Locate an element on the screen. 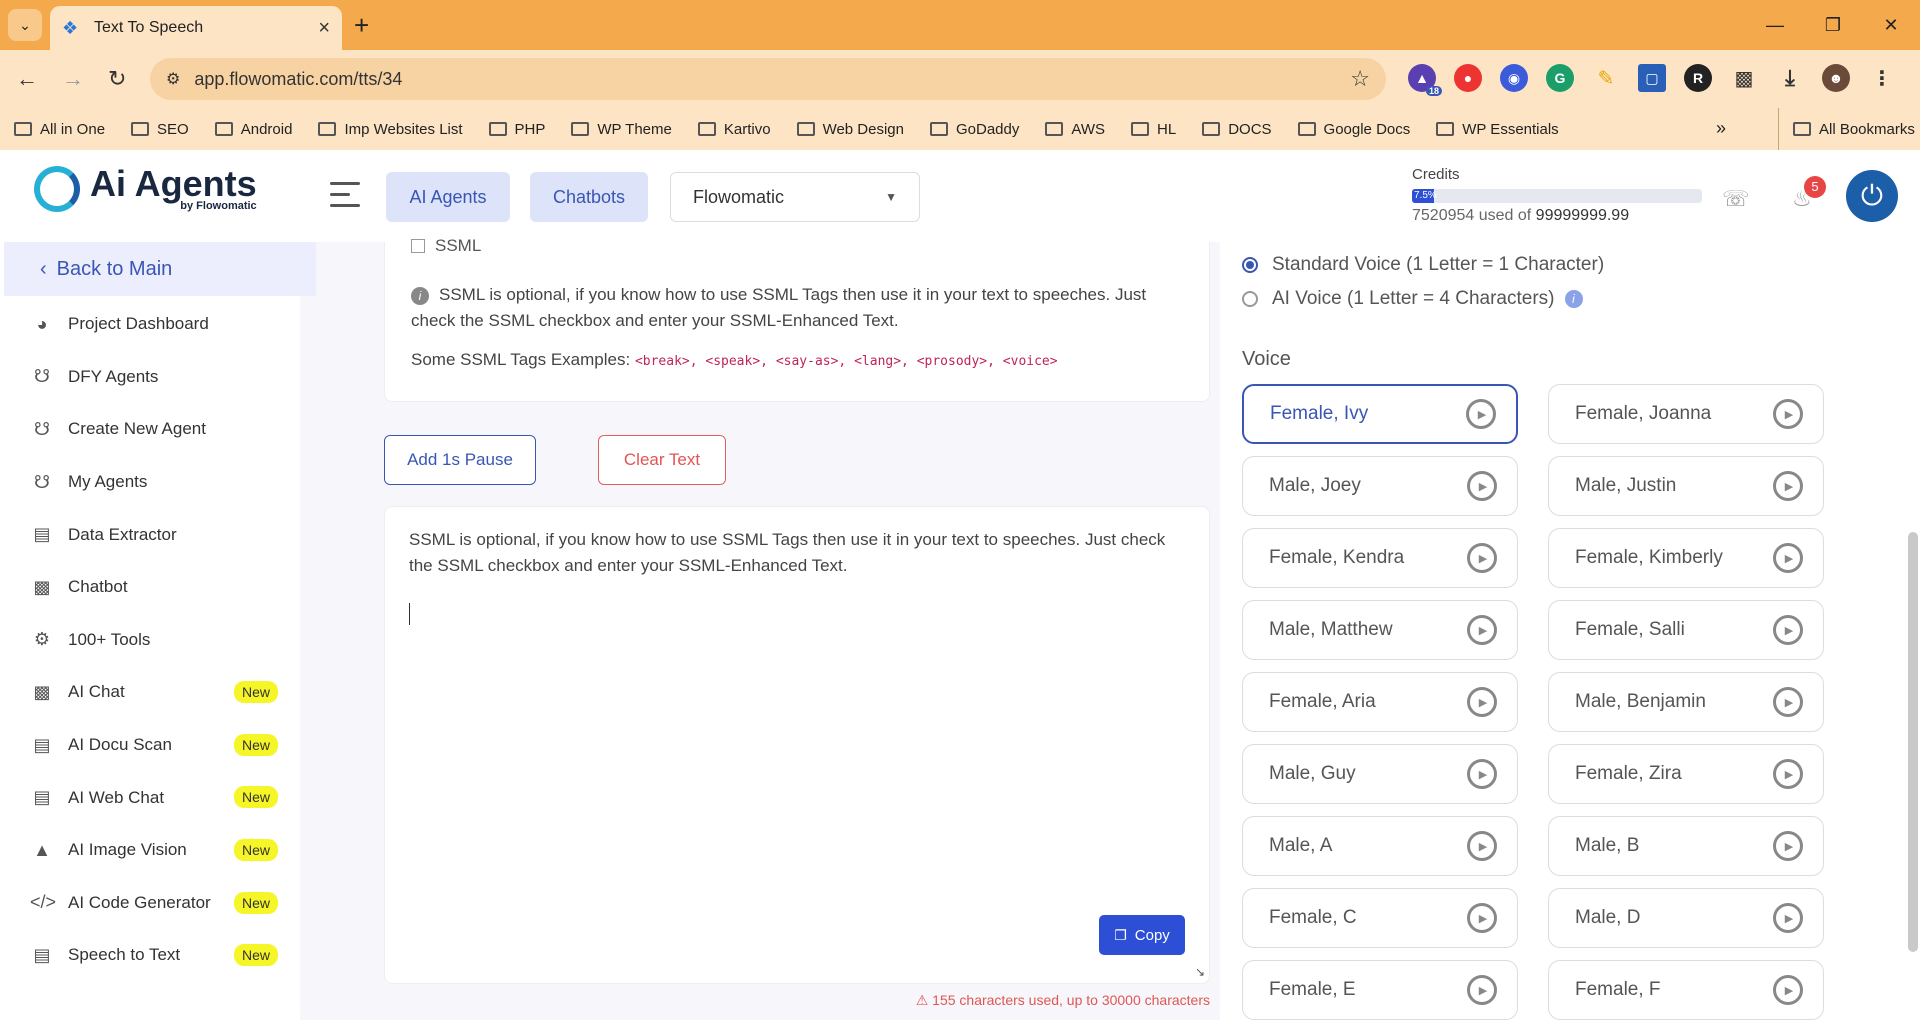  voice-option: Male, Guy ▶ is located at coordinates (1380, 774).